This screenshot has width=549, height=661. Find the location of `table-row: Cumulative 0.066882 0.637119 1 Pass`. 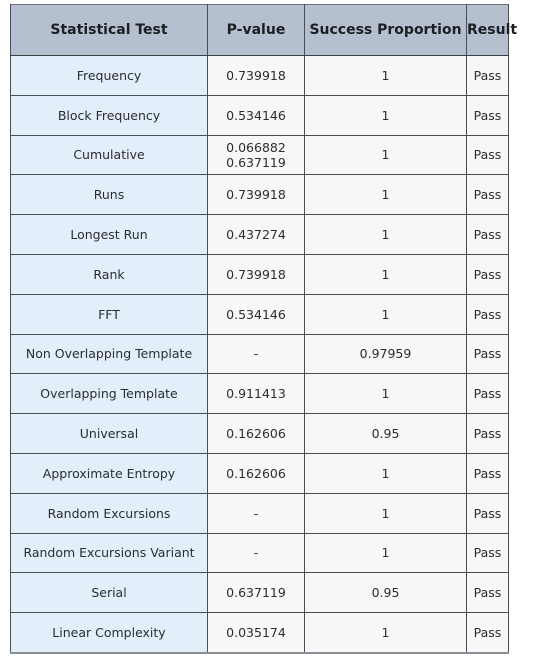

table-row: Cumulative 0.066882 0.637119 1 Pass is located at coordinates (259, 155).